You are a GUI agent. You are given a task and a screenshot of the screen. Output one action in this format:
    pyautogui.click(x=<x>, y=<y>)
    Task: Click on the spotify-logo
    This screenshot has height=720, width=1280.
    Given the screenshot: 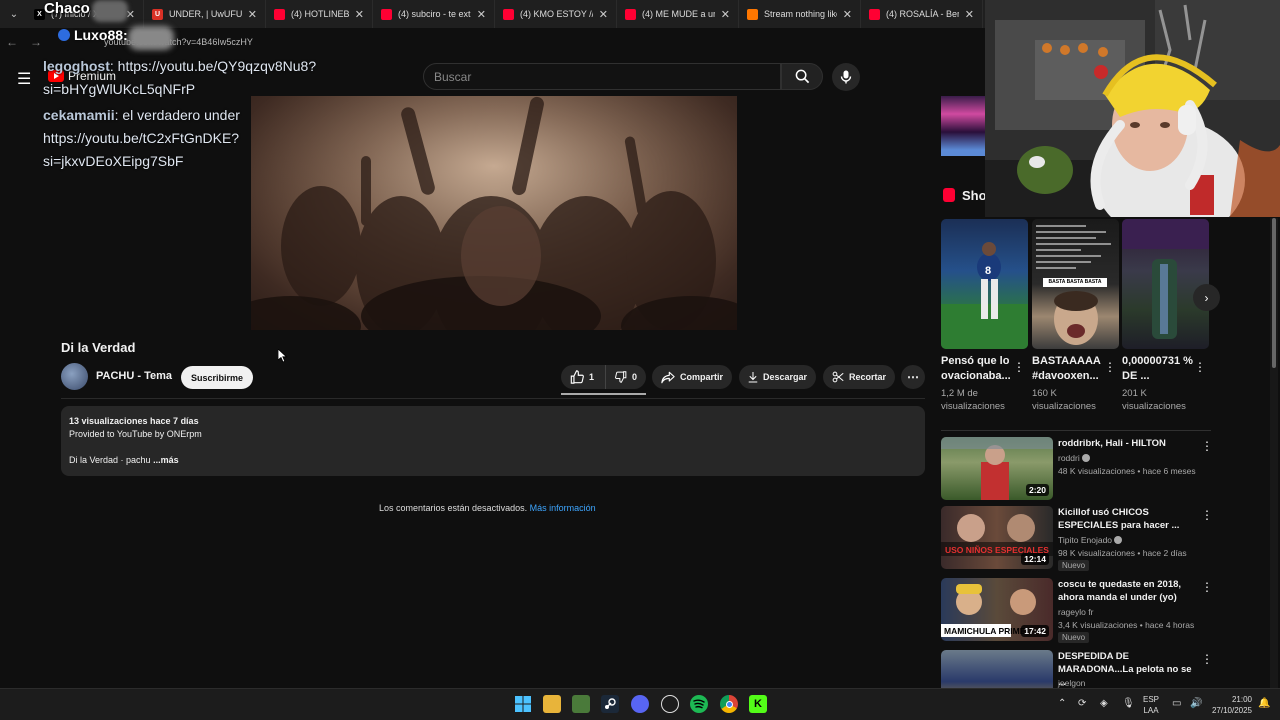 What is the action you would take?
    pyautogui.click(x=699, y=704)
    